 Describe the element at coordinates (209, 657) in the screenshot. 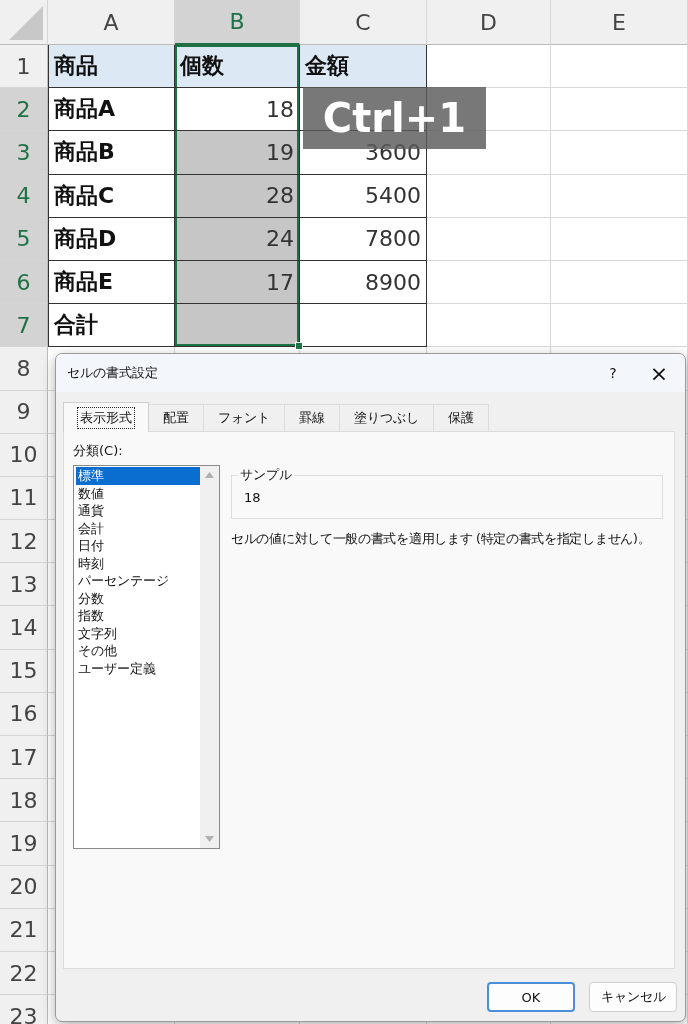

I see `scrollbar` at that location.